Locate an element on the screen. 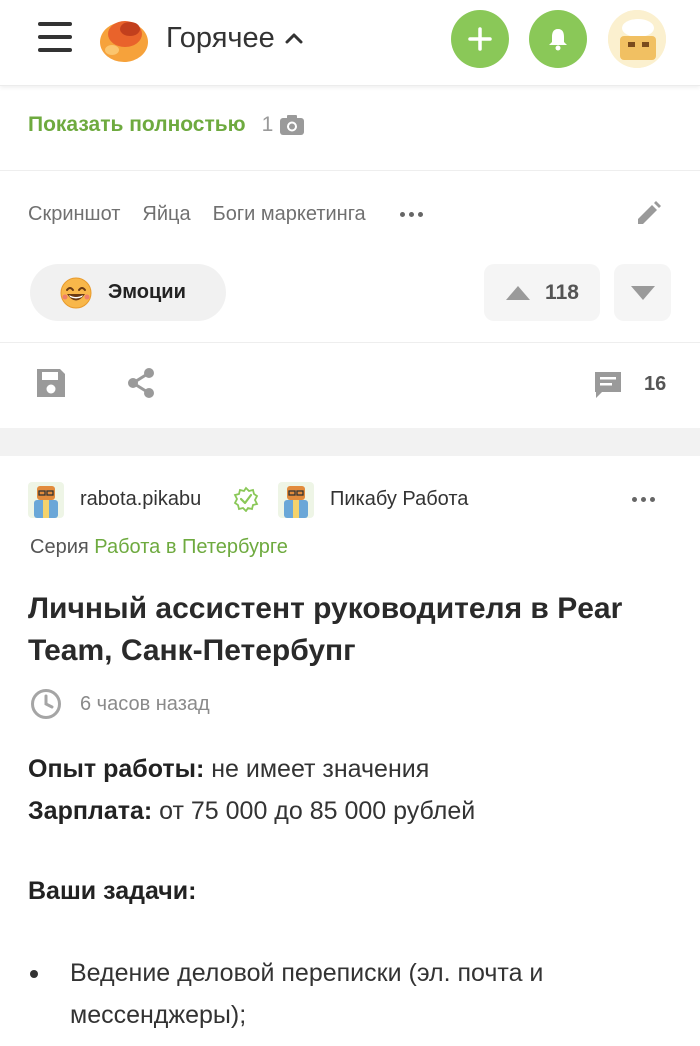 The width and height of the screenshot is (700, 1046). time-text: 6 часов назад is located at coordinates (145, 703).